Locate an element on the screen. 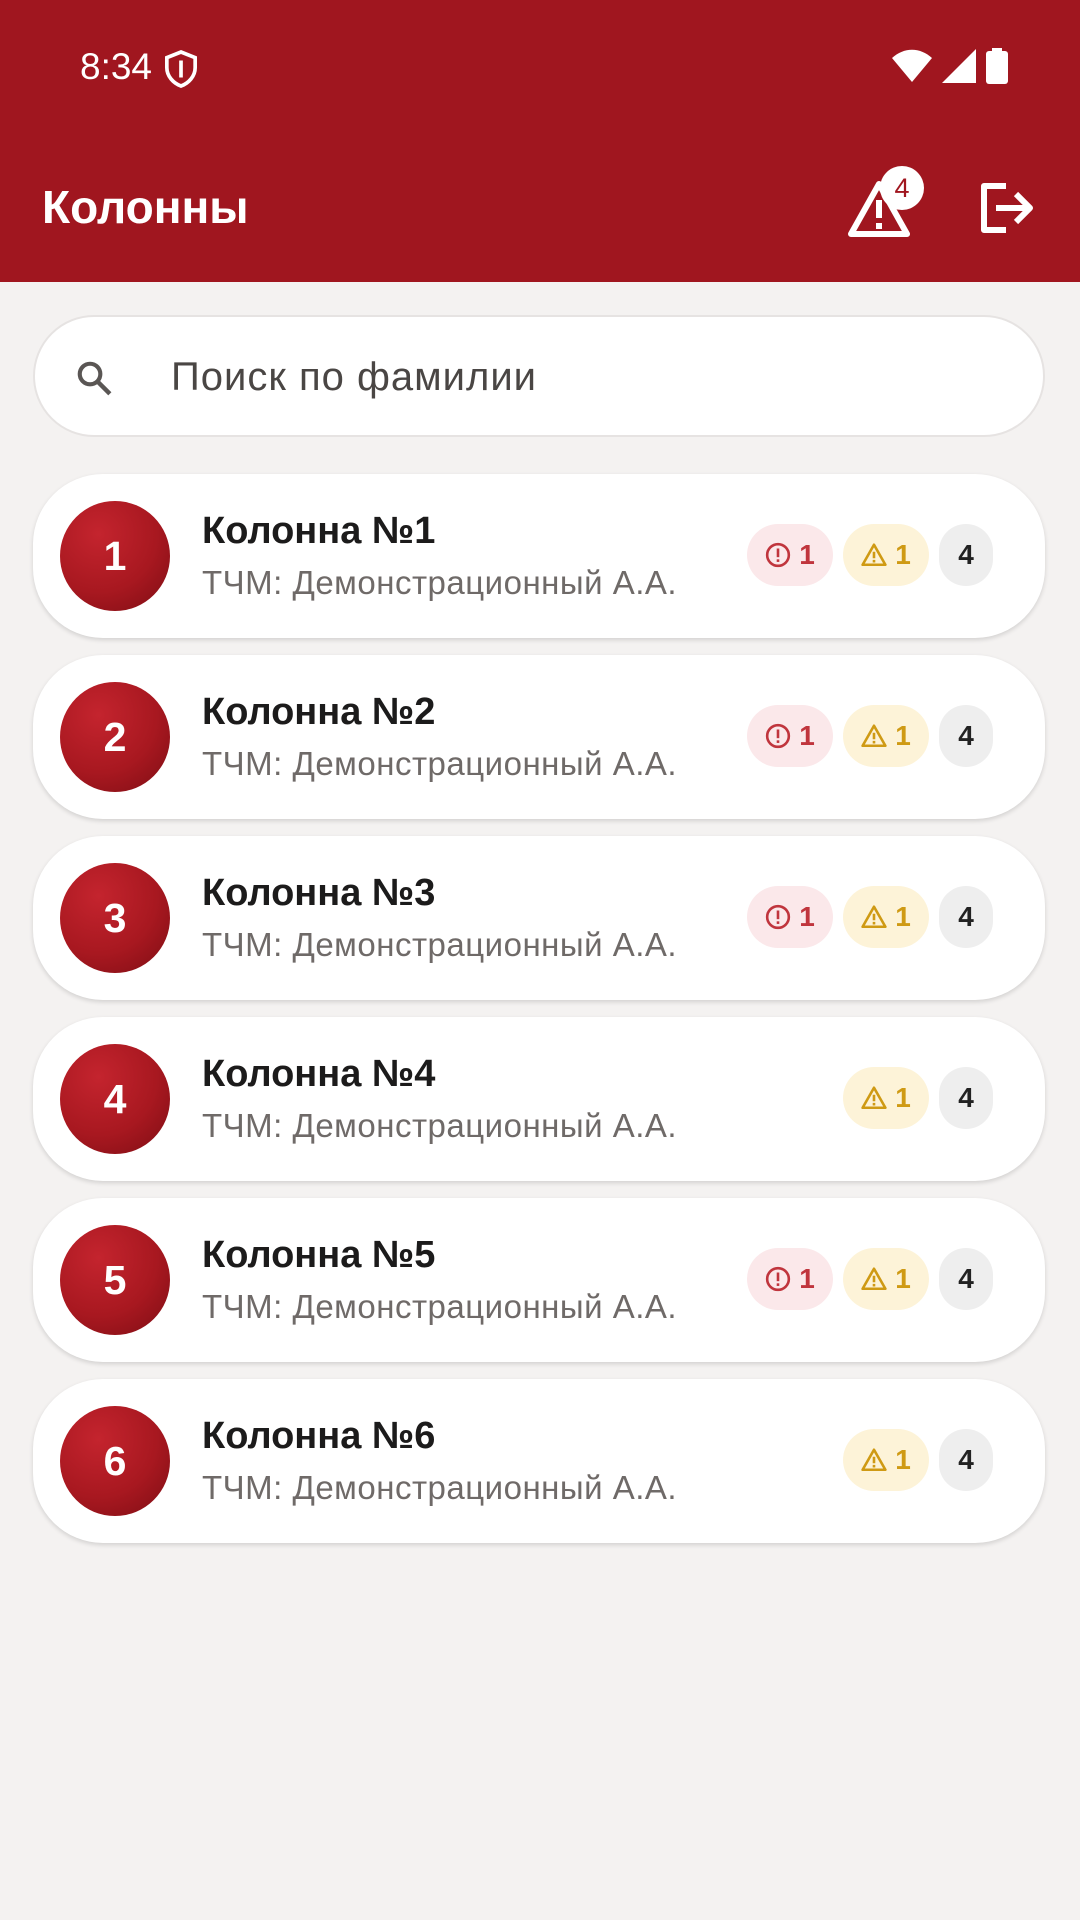 This screenshot has height=1920, width=1080. status-icons is located at coordinates (950, 66).